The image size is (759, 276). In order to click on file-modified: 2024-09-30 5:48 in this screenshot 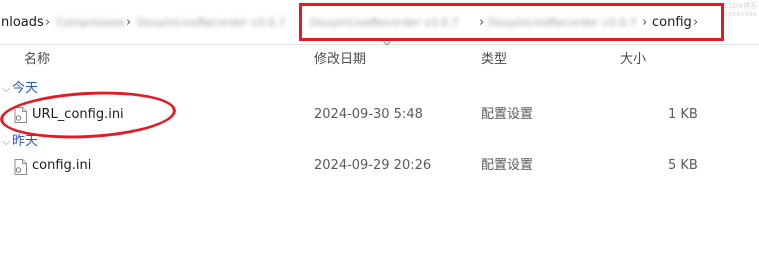, I will do `click(368, 114)`.